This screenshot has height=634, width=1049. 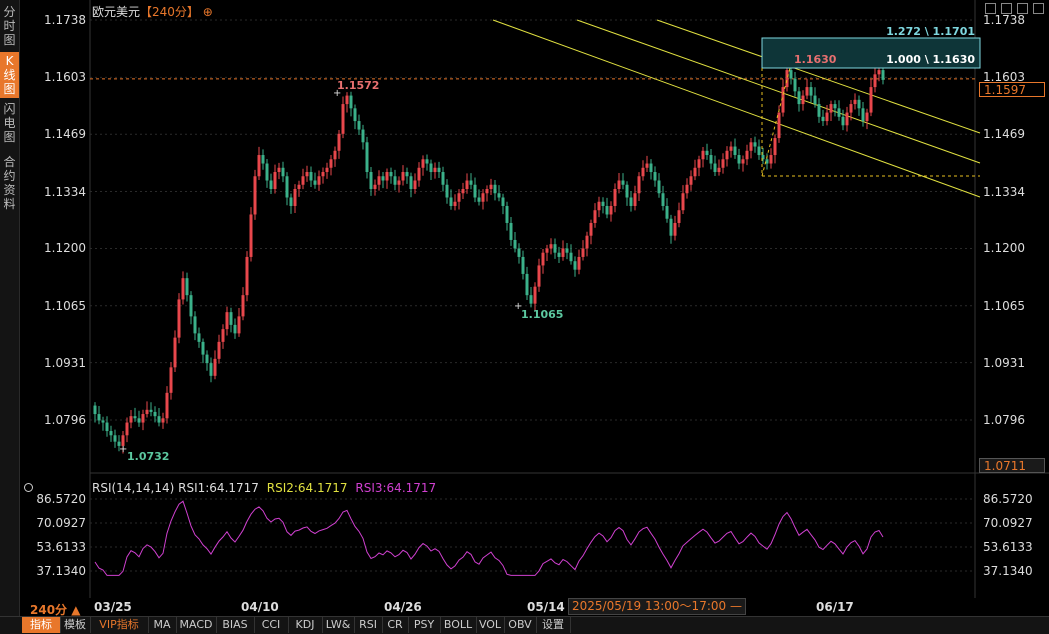 I want to click on rsi2-value: RSI2:64.1717, so click(x=307, y=488).